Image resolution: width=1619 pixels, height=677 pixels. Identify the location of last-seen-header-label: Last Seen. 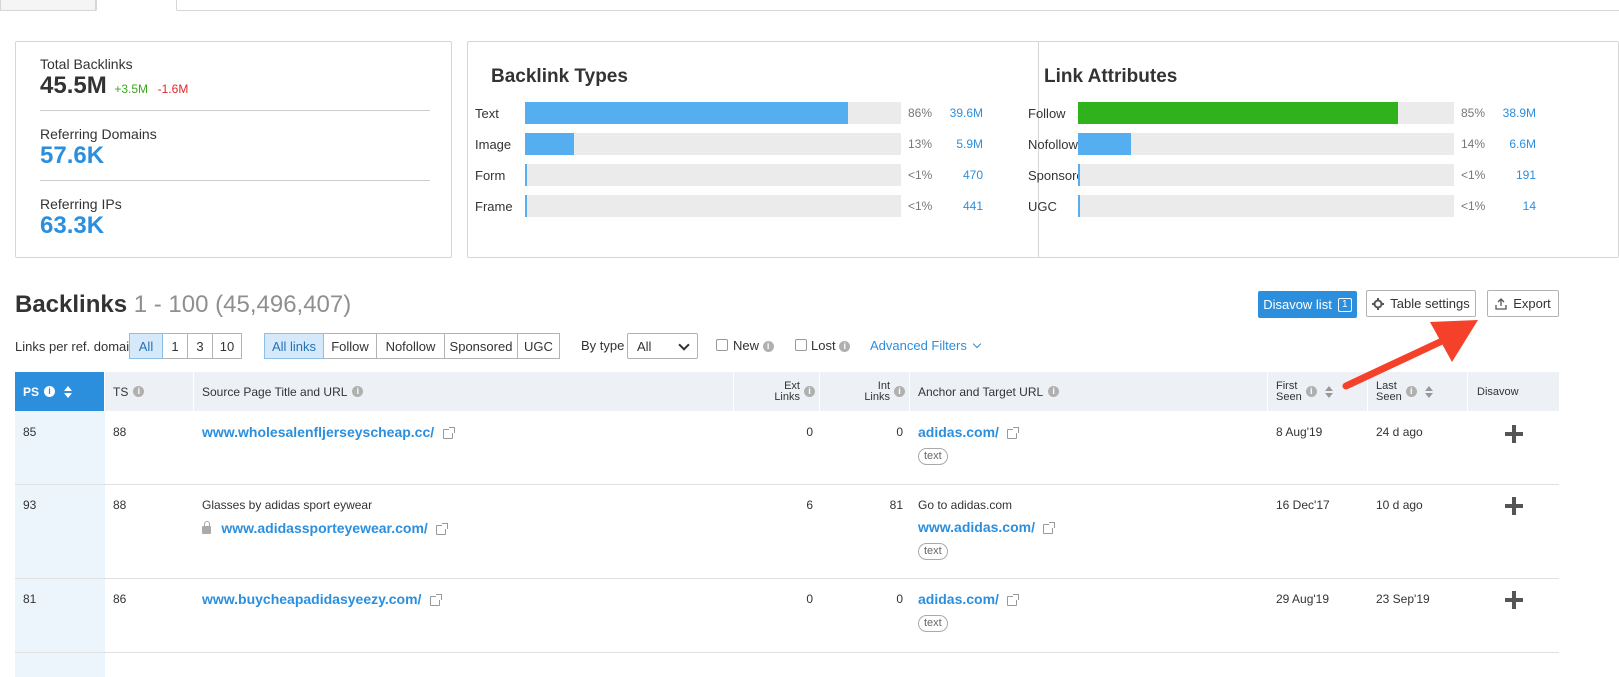
(1389, 391).